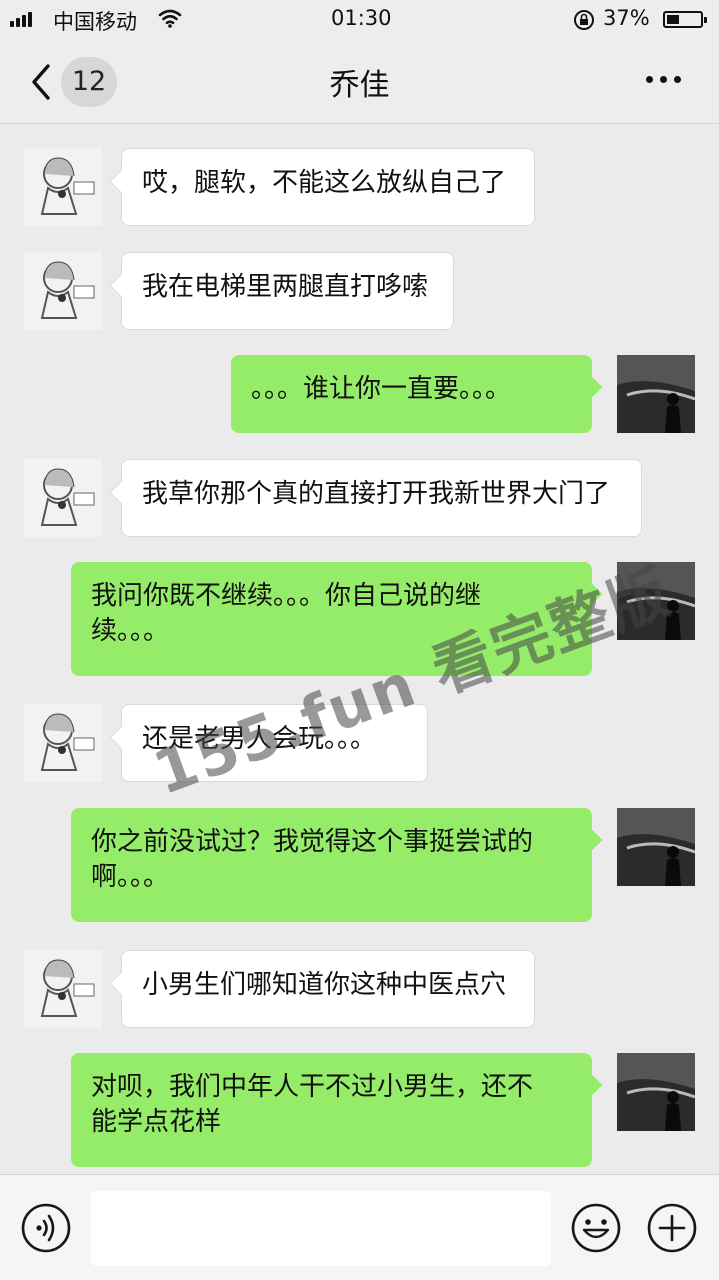  I want to click on message-bubble: 。。。谁让你一直要。。。, so click(411, 394).